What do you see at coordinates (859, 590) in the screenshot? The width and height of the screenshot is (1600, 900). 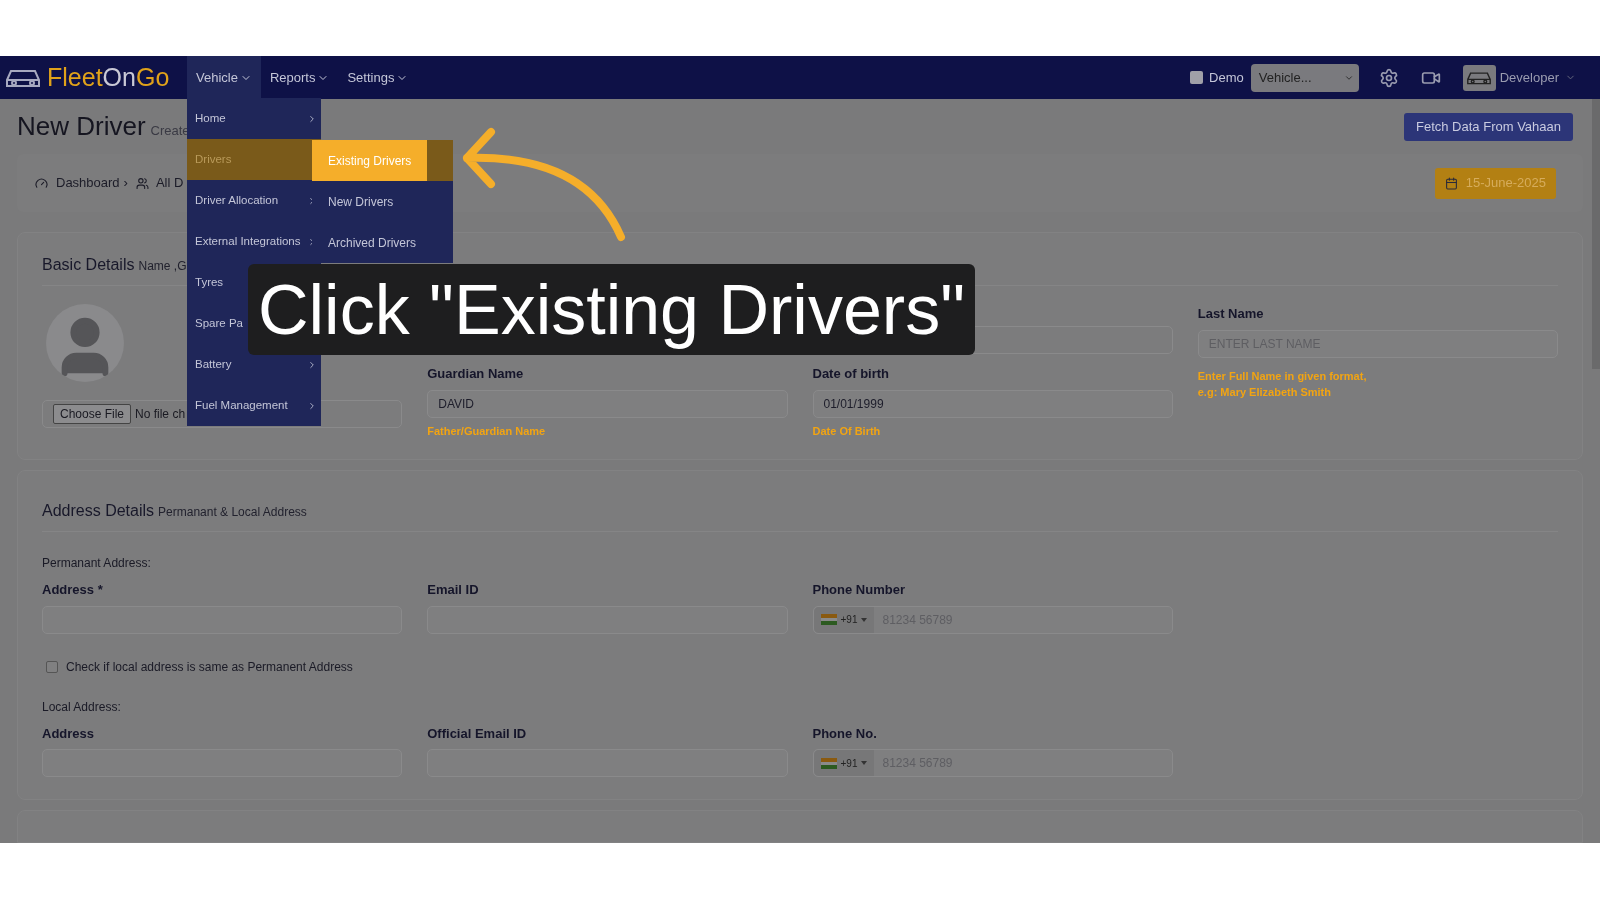 I see `field-label: Phone Number` at bounding box center [859, 590].